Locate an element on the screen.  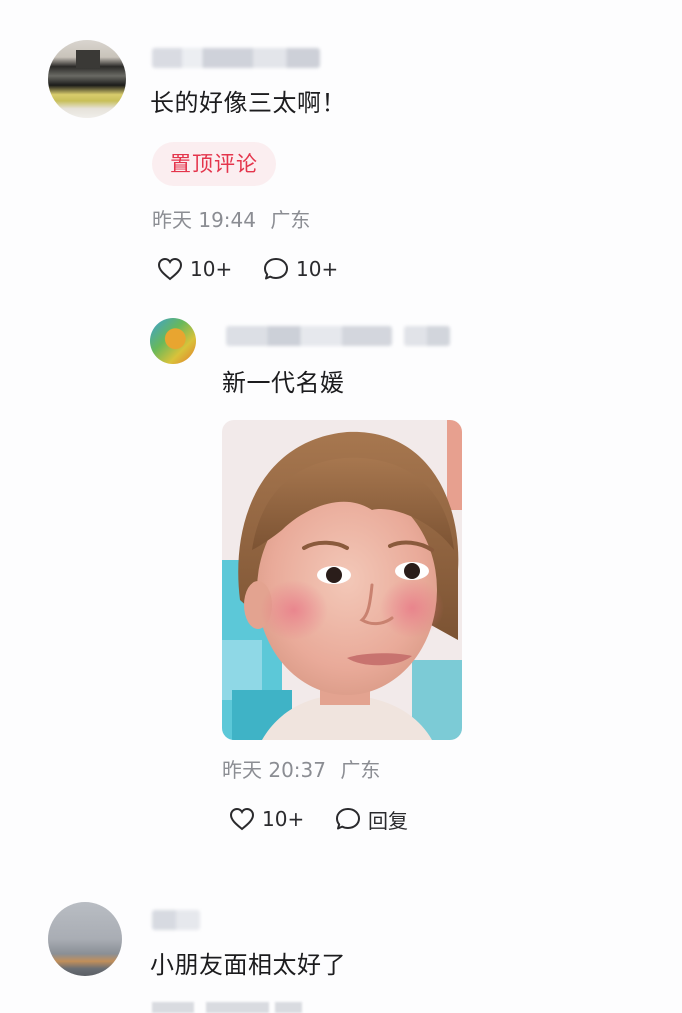
like-count: 10+ is located at coordinates (211, 269).